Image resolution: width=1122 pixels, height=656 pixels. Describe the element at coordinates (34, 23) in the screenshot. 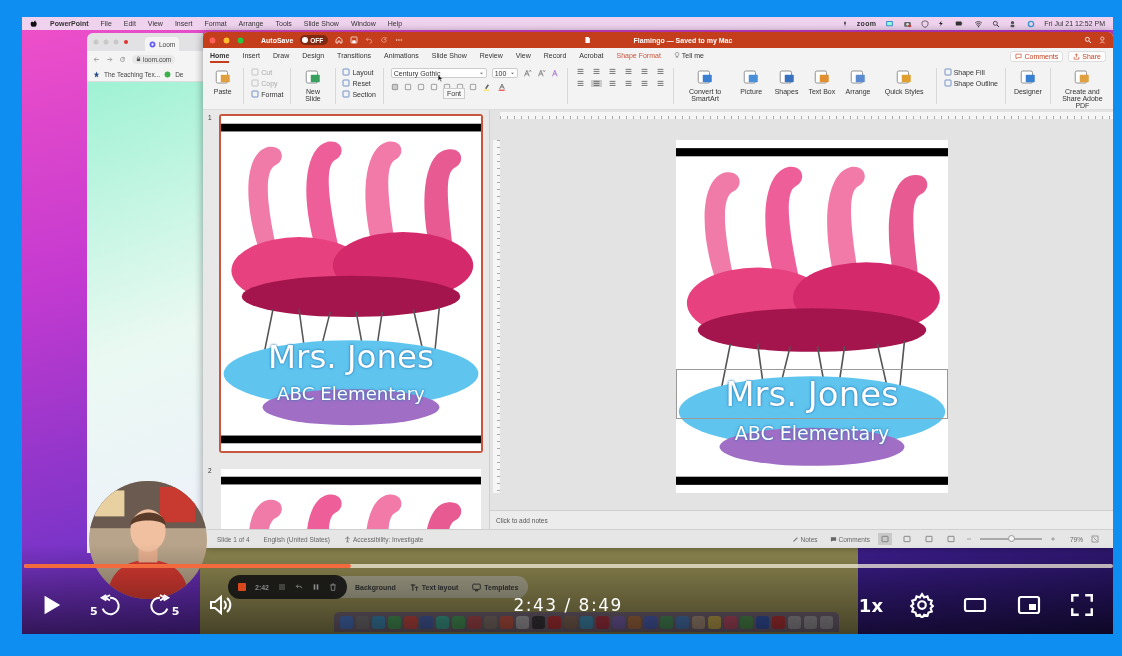

I see `logo-icon` at that location.